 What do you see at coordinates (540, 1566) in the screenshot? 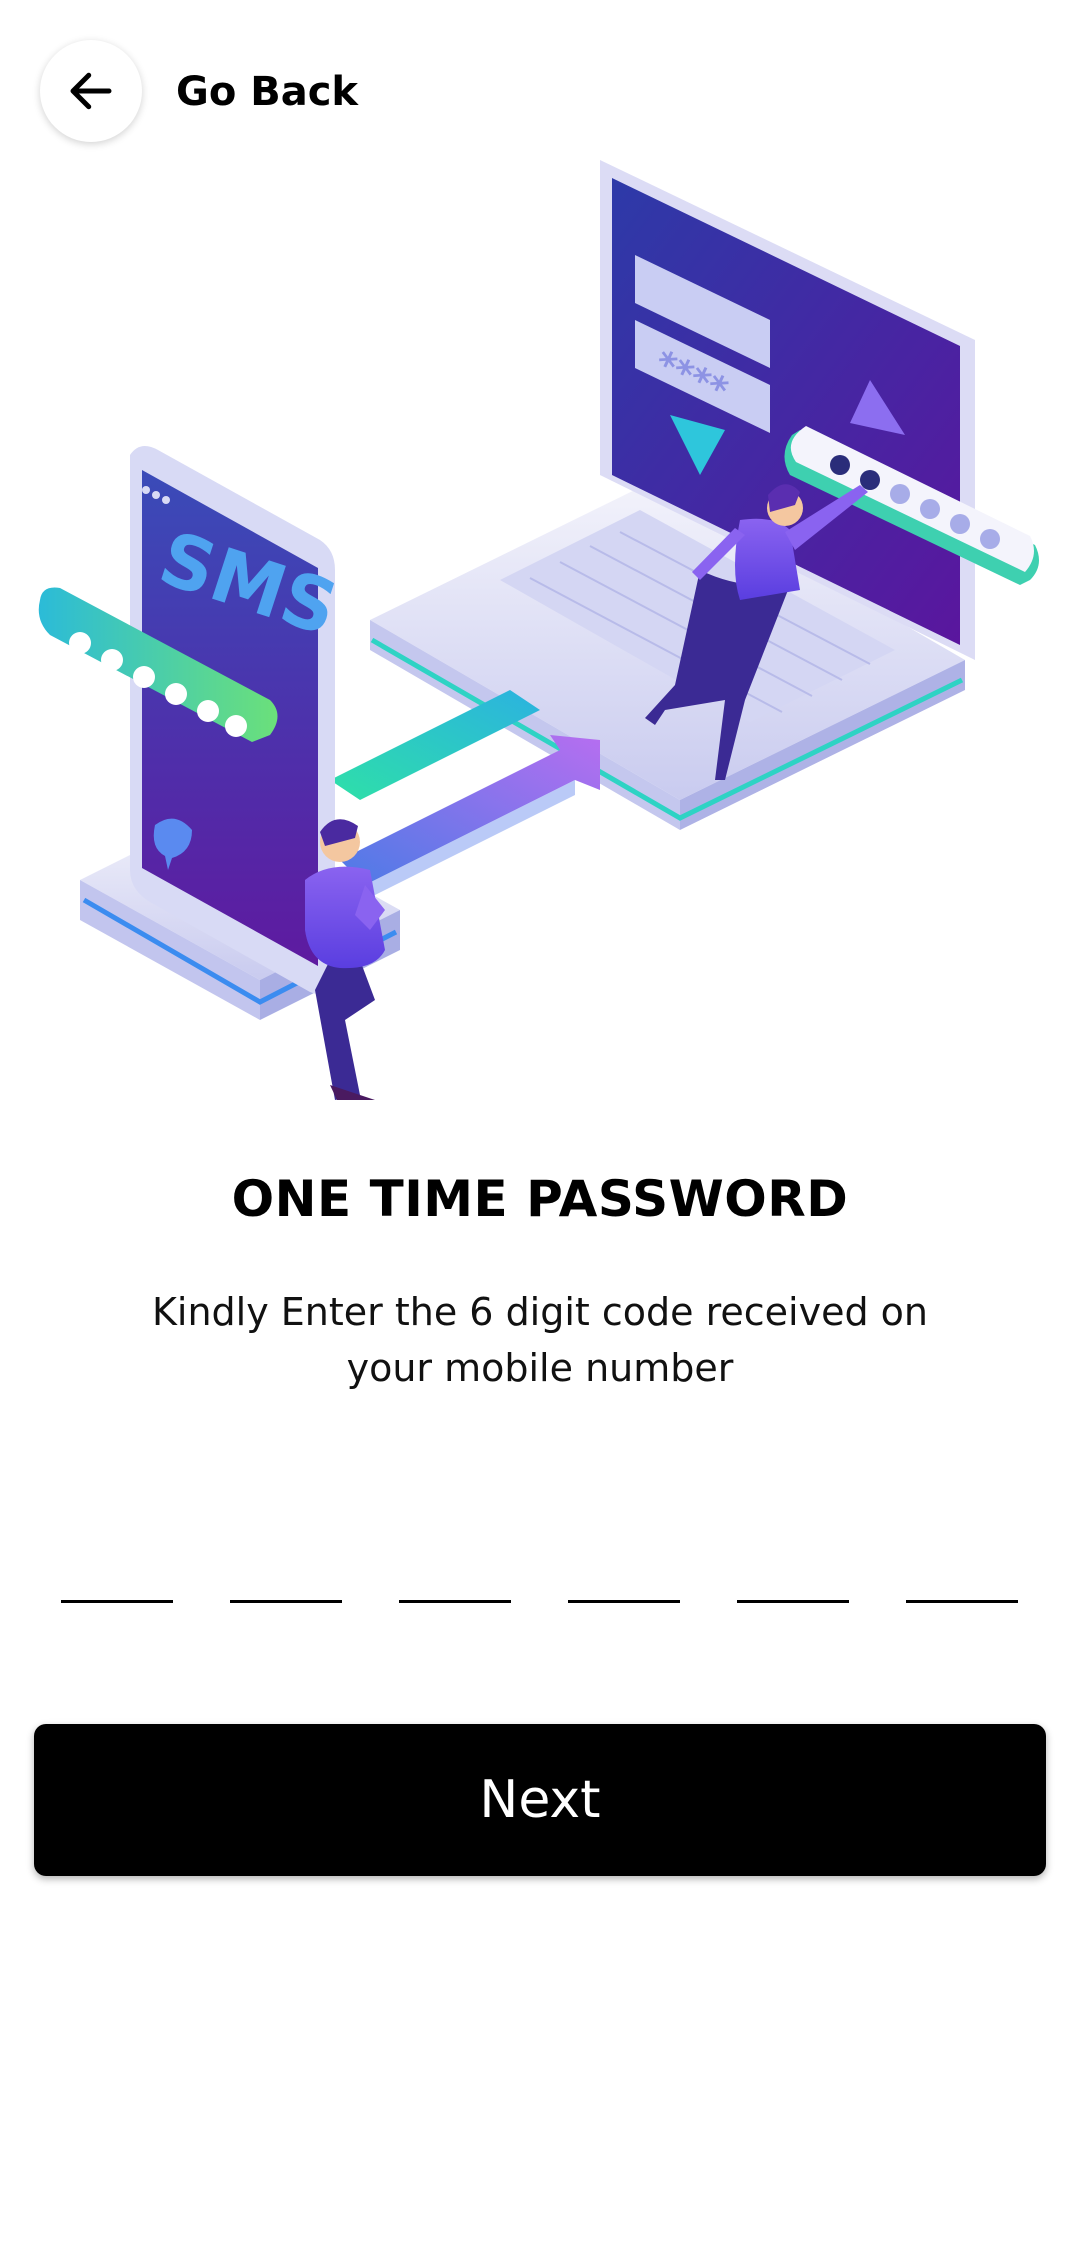
I see `otp-input-row` at bounding box center [540, 1566].